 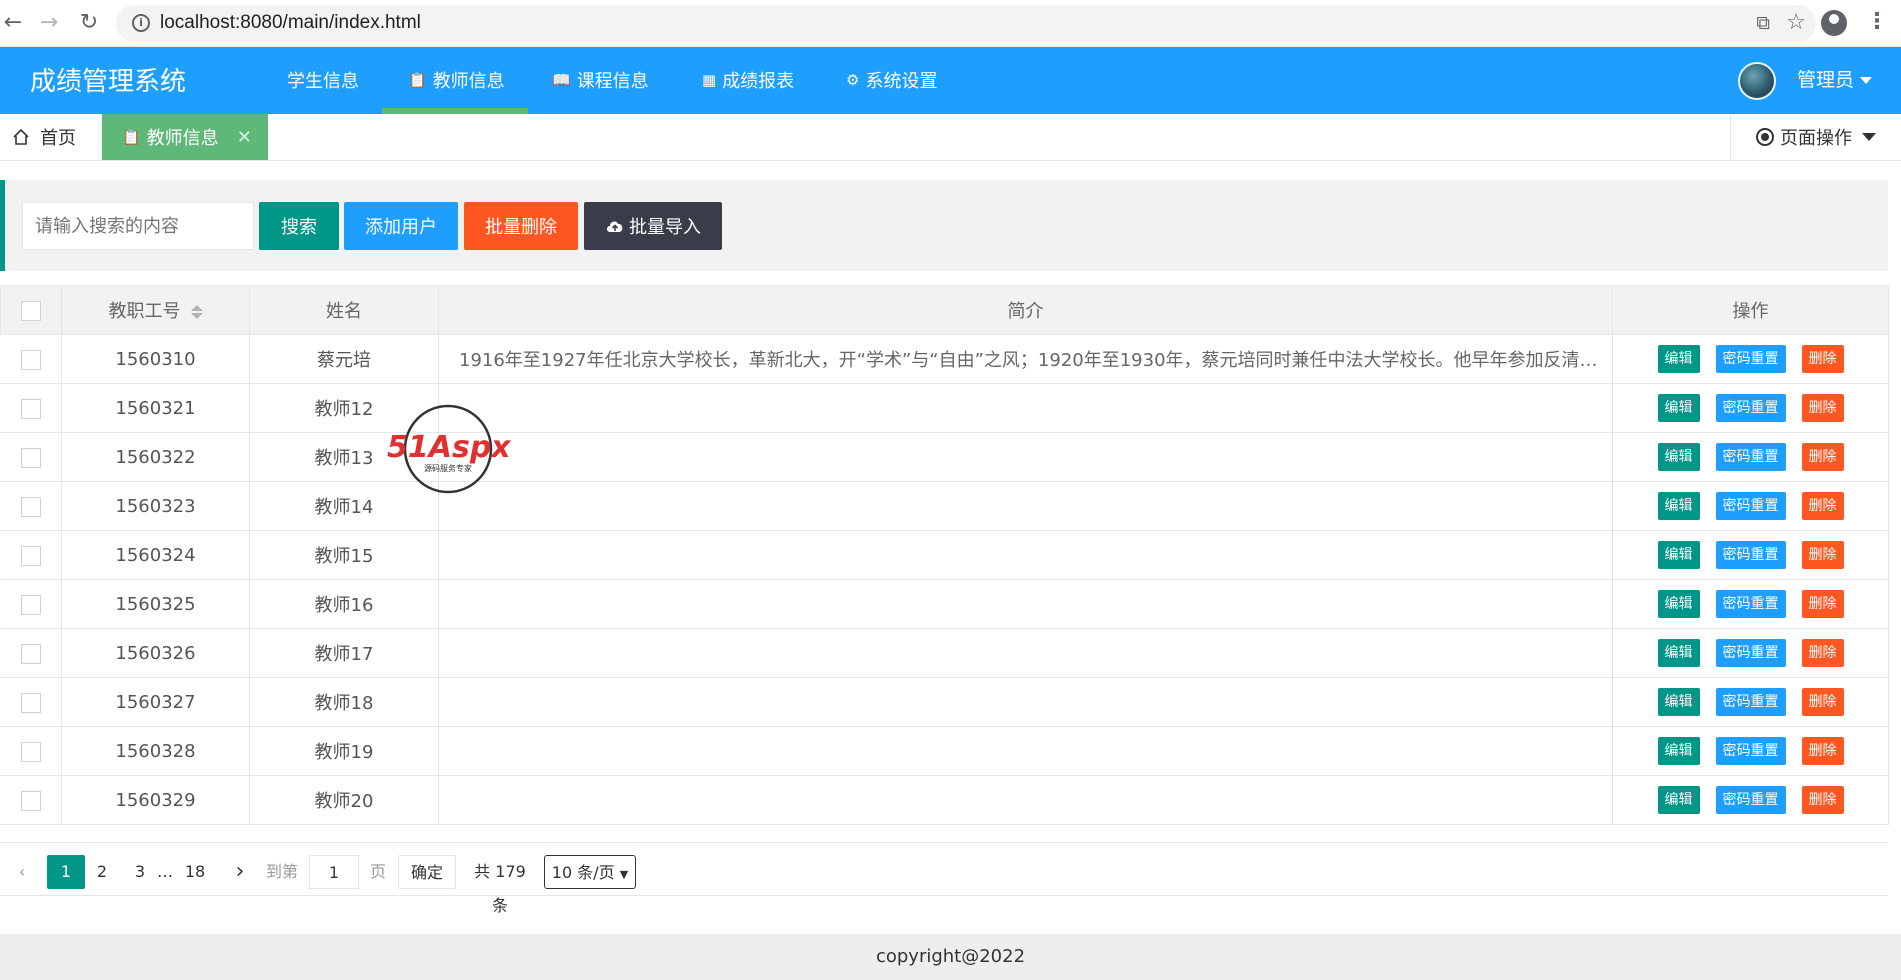 I want to click on bookmark-star-icon: ☆, so click(x=1796, y=22).